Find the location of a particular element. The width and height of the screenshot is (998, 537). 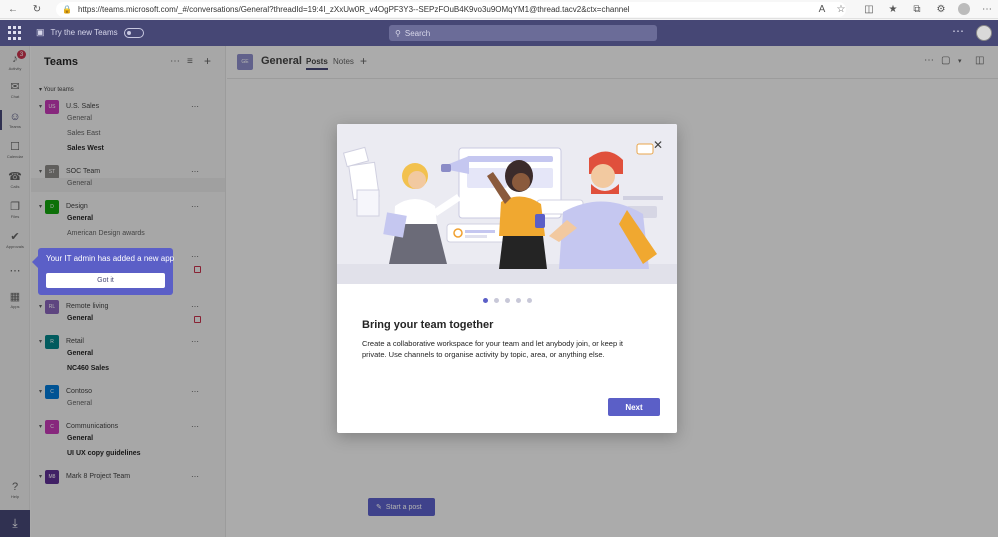

collections-icon: ⧉ is located at coordinates (917, 9).